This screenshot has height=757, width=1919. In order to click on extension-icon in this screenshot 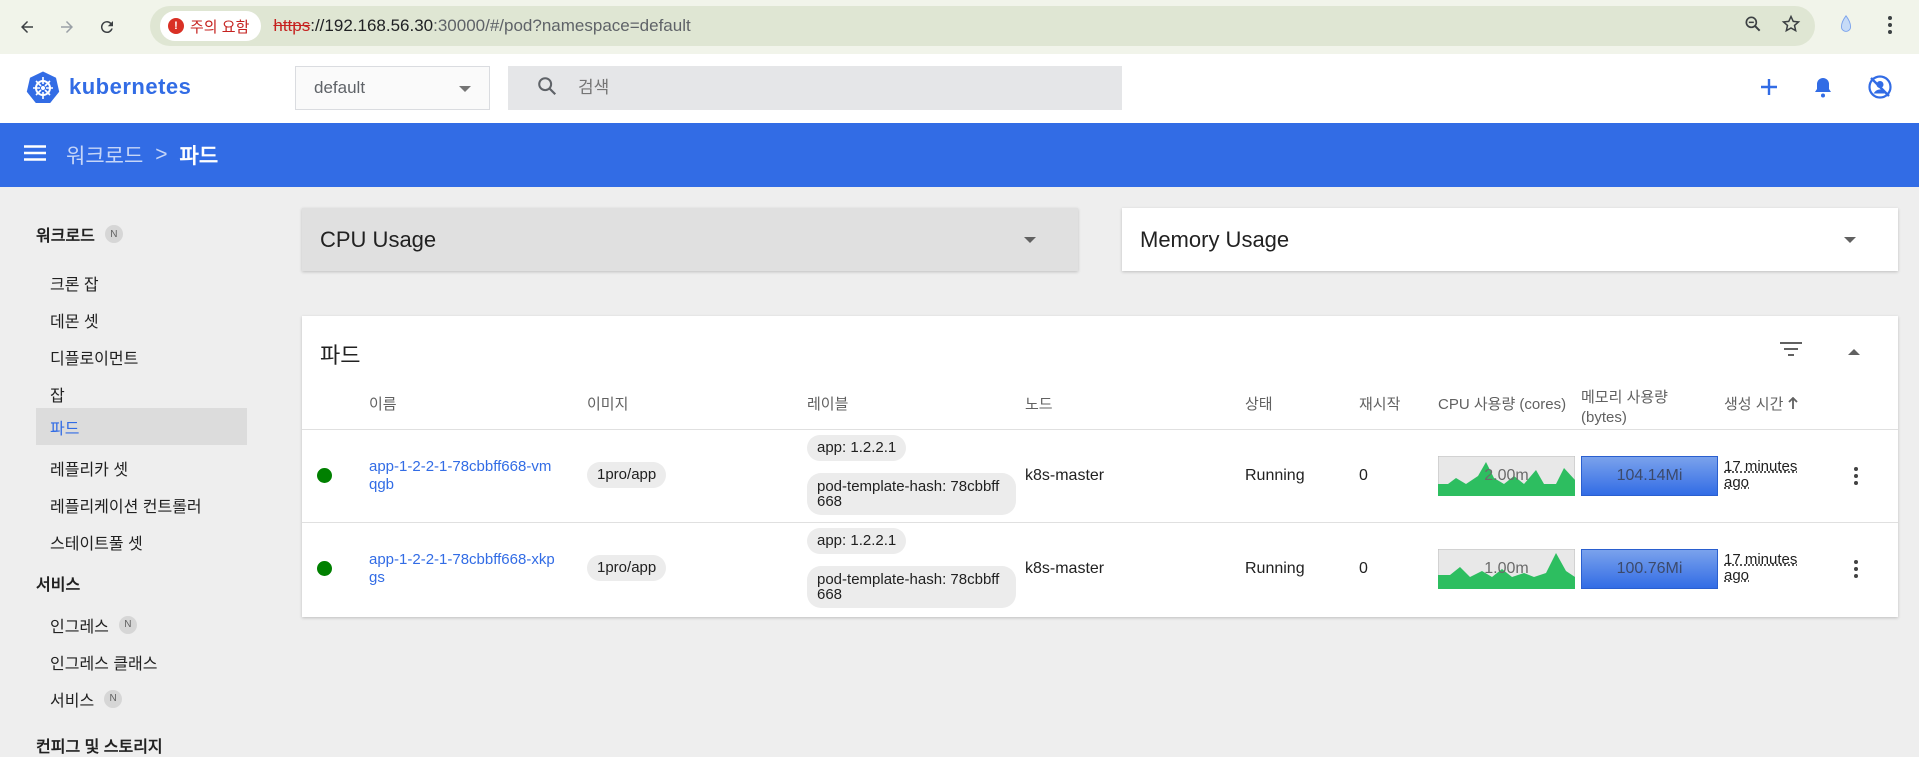, I will do `click(1846, 27)`.